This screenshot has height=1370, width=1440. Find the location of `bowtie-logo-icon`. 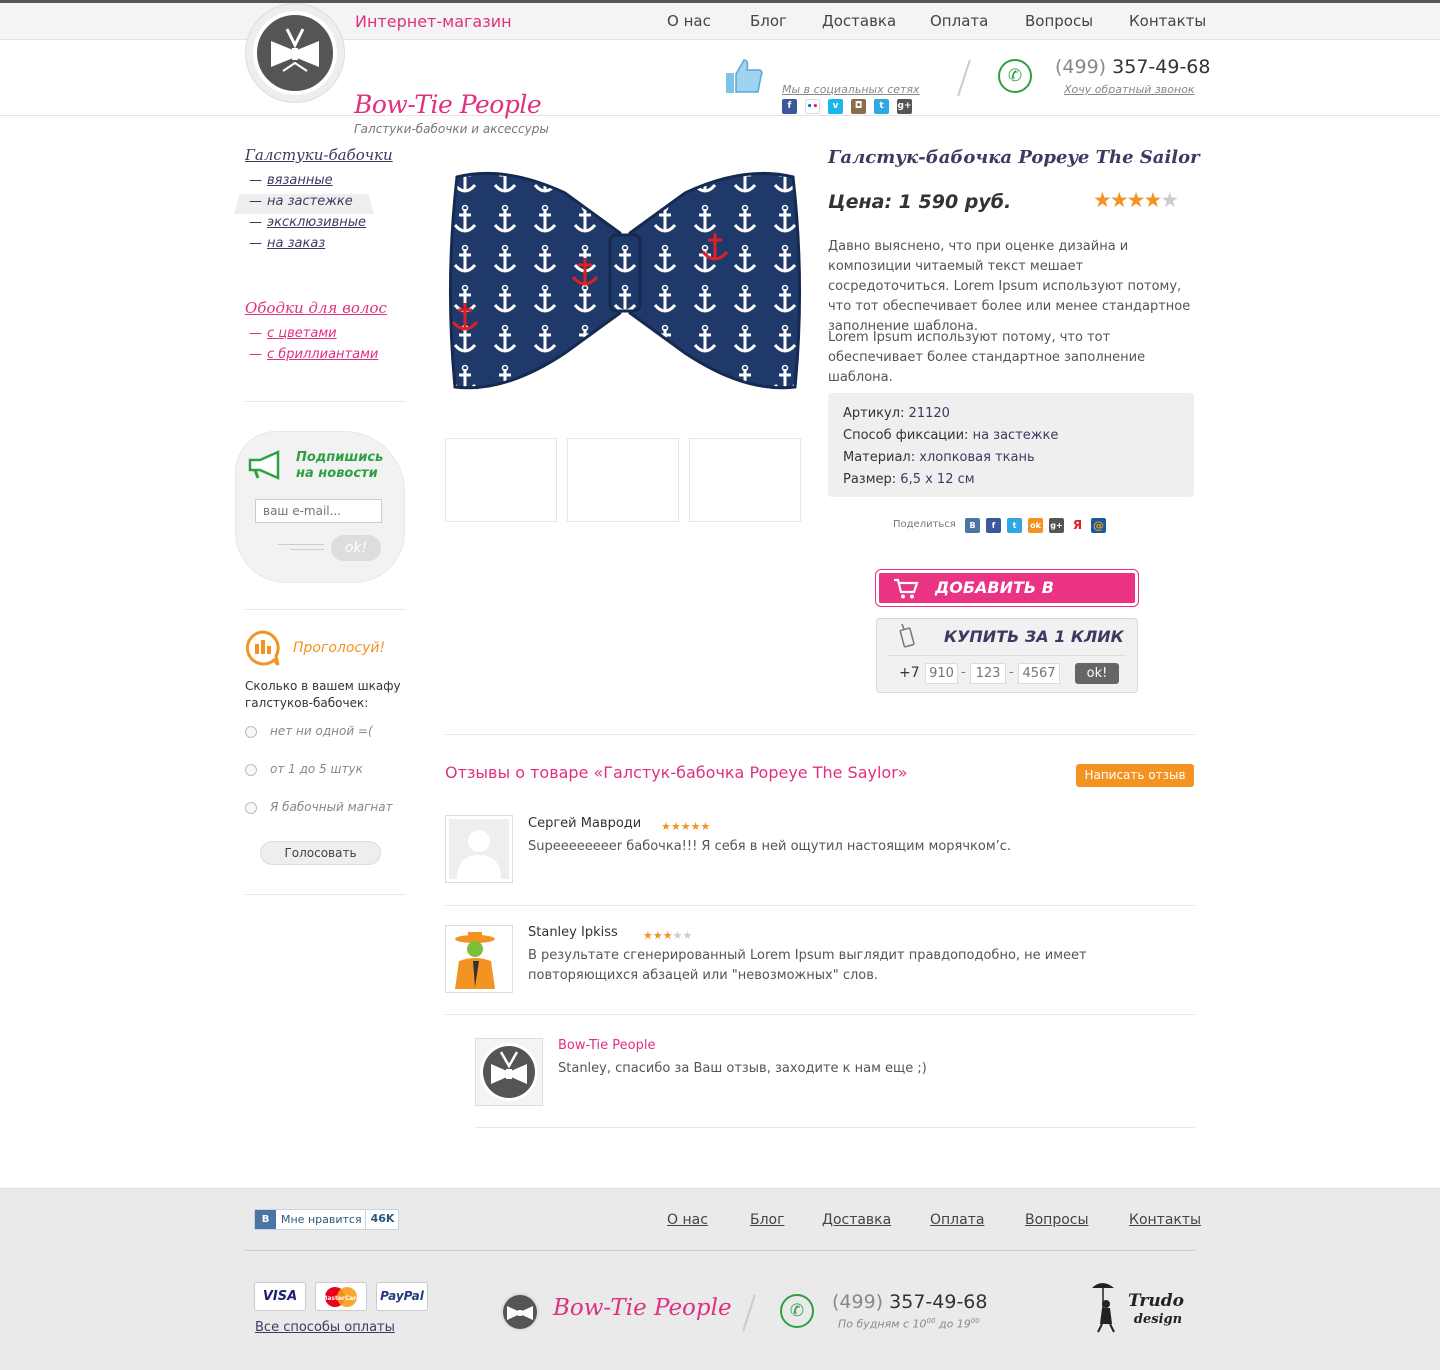

bowtie-logo-icon is located at coordinates (295, 50).